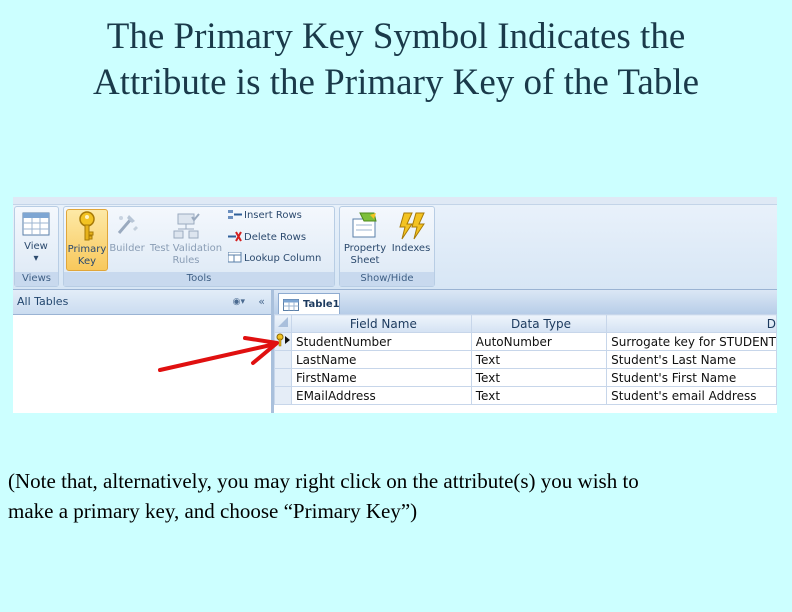  Describe the element at coordinates (235, 257) in the screenshot. I see `lookup-column-icon` at that location.